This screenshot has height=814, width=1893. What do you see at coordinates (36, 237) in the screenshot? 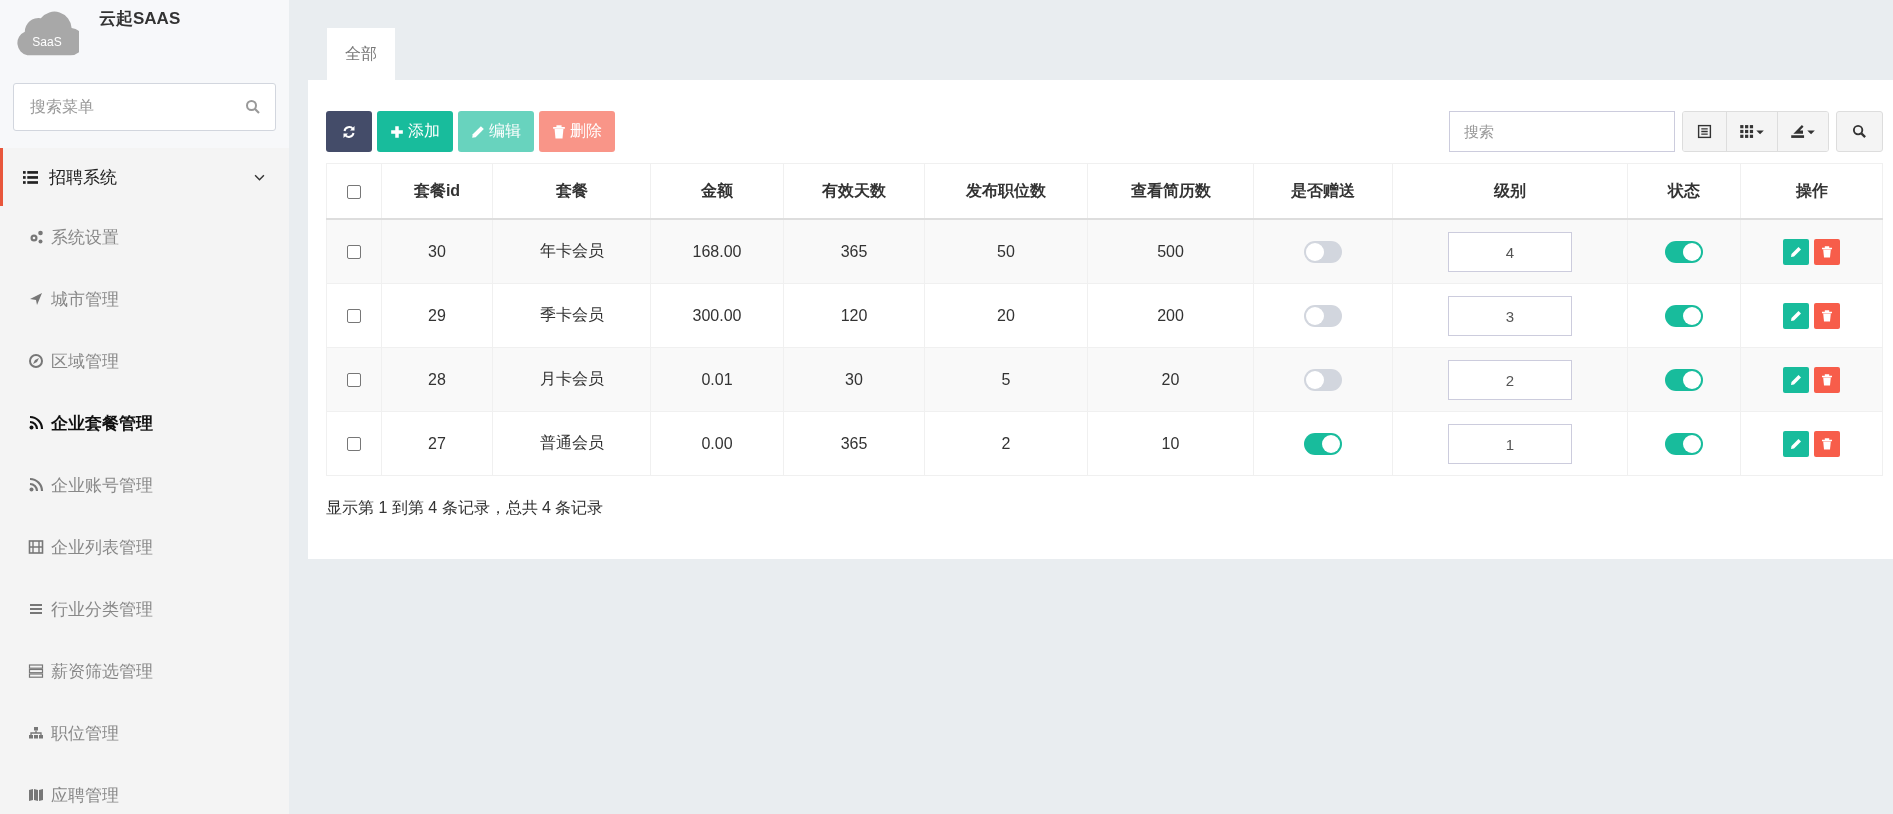
I see `gears-icon` at bounding box center [36, 237].